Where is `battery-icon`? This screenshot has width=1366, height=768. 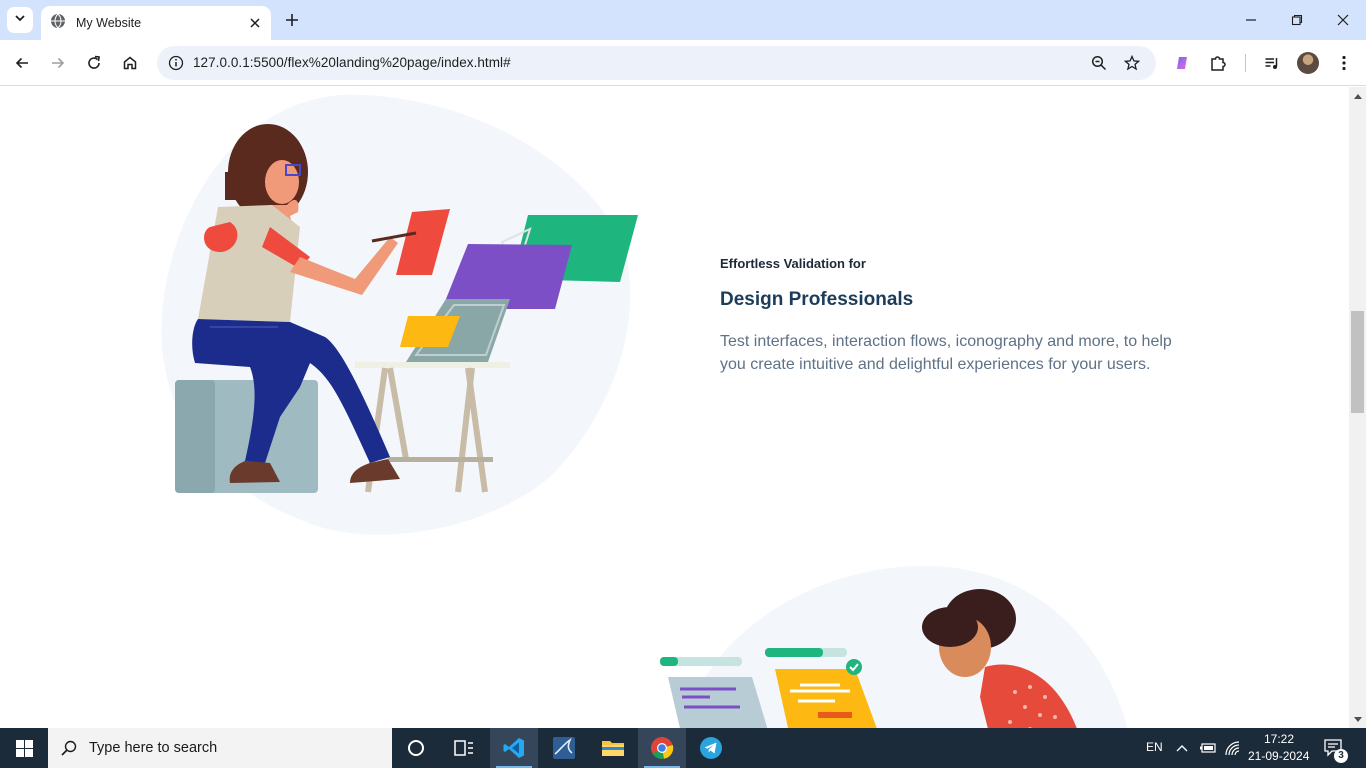
battery-icon is located at coordinates (1208, 748).